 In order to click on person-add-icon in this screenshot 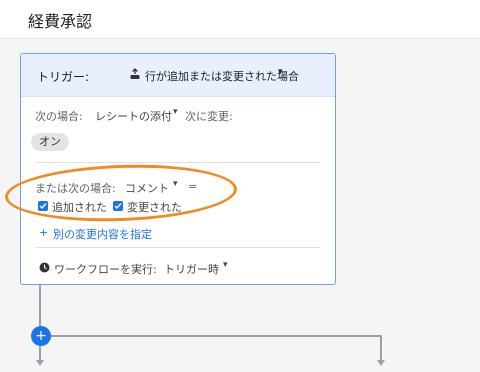, I will do `click(135, 73)`.